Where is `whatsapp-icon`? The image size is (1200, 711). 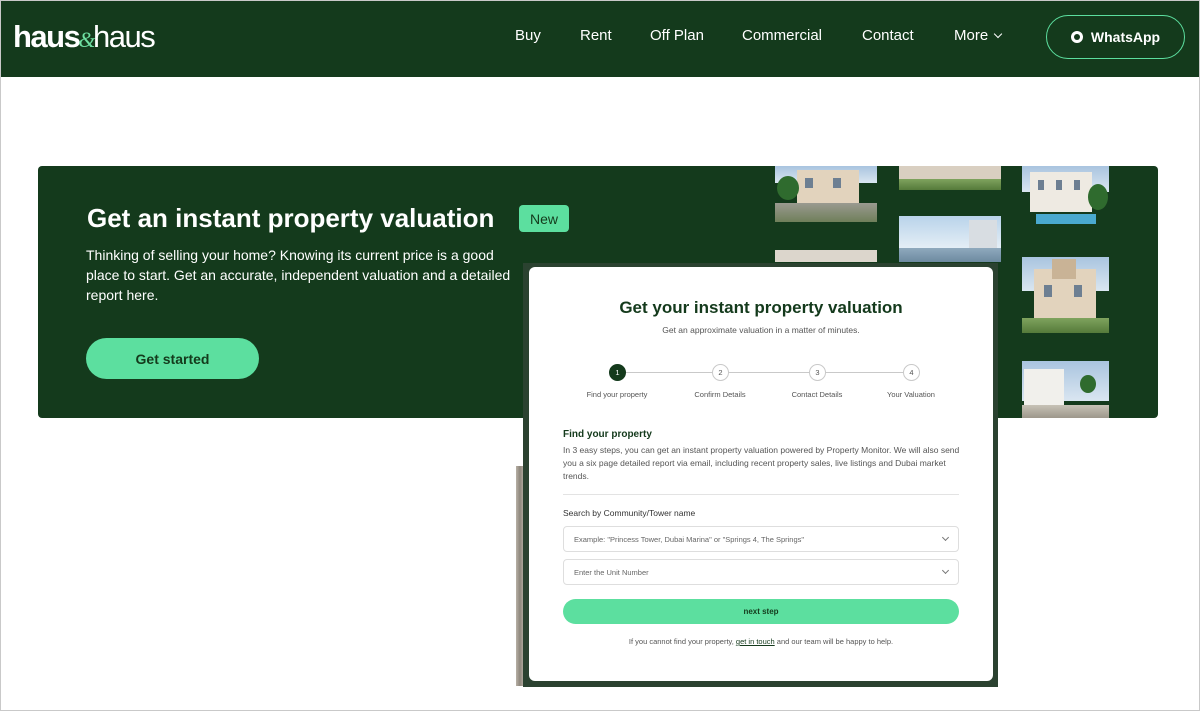 whatsapp-icon is located at coordinates (1076, 37).